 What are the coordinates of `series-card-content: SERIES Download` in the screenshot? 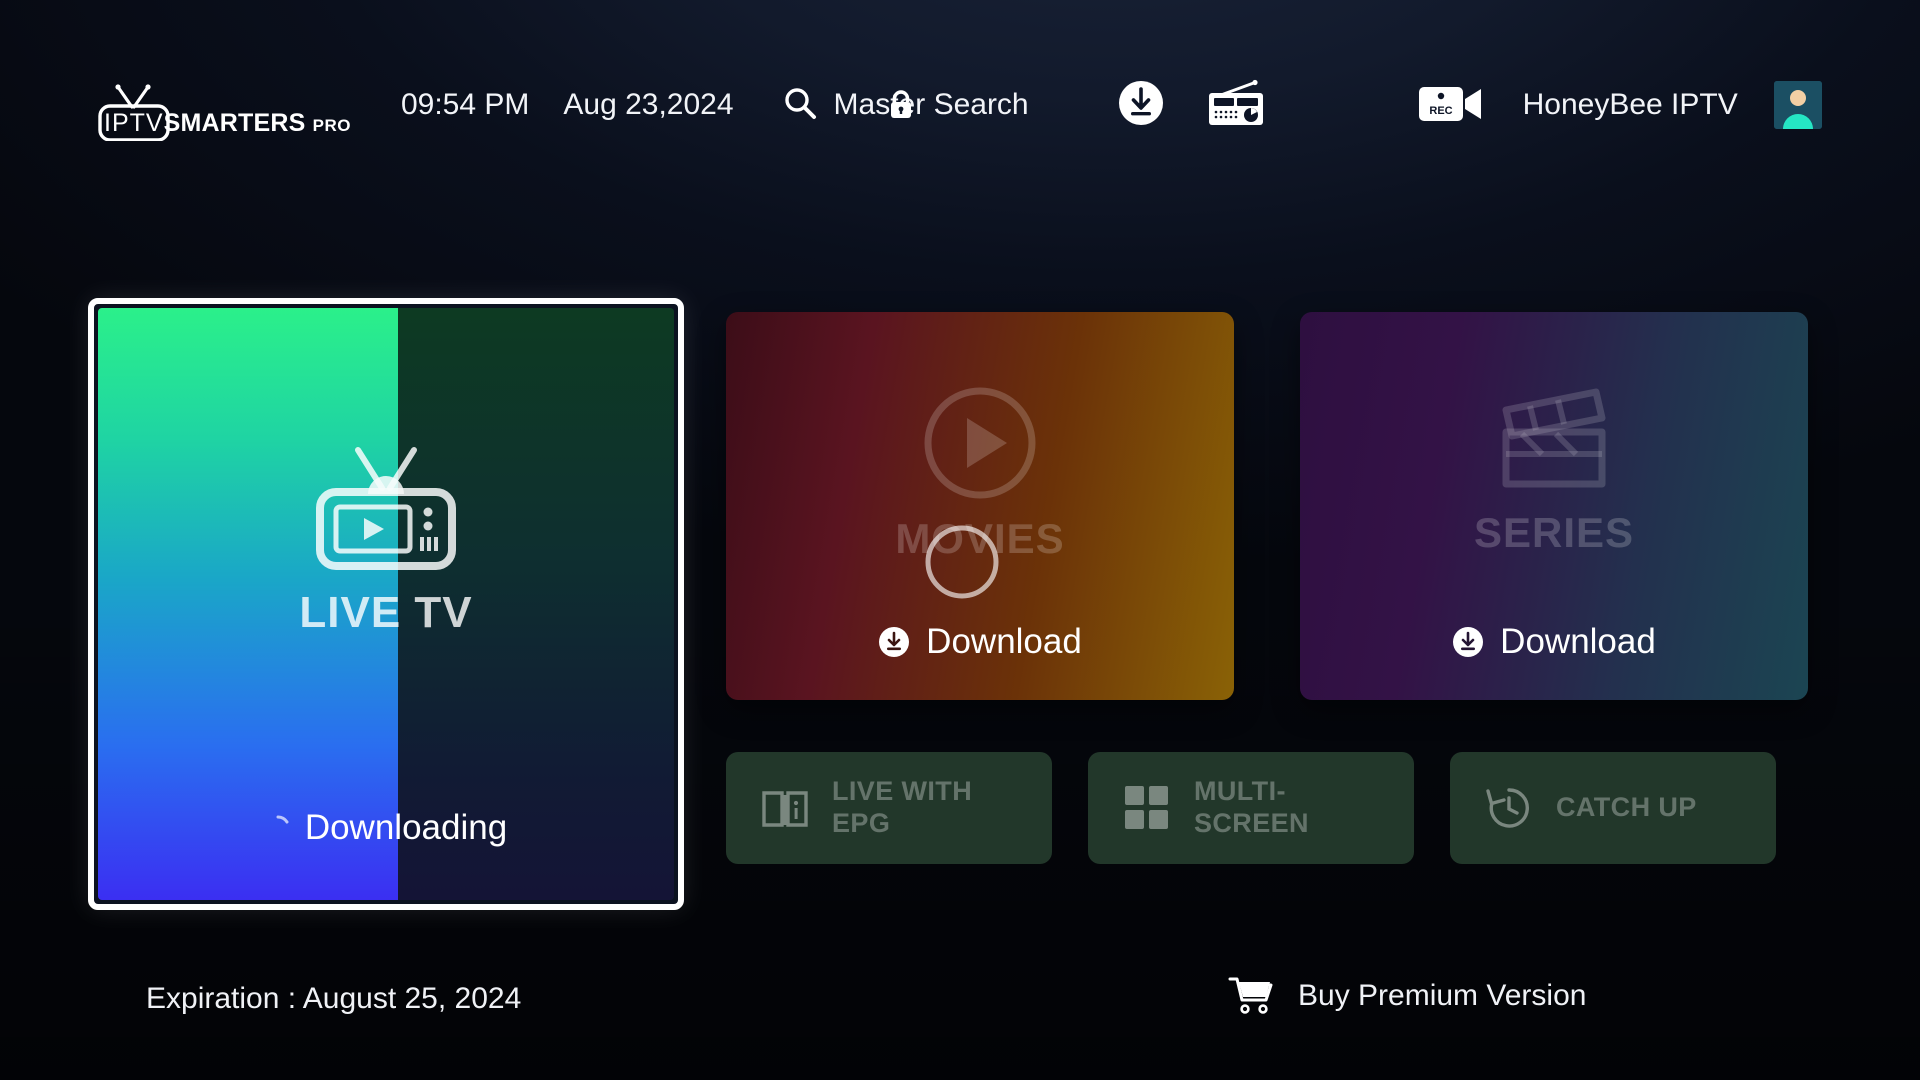 It's located at (1554, 506).